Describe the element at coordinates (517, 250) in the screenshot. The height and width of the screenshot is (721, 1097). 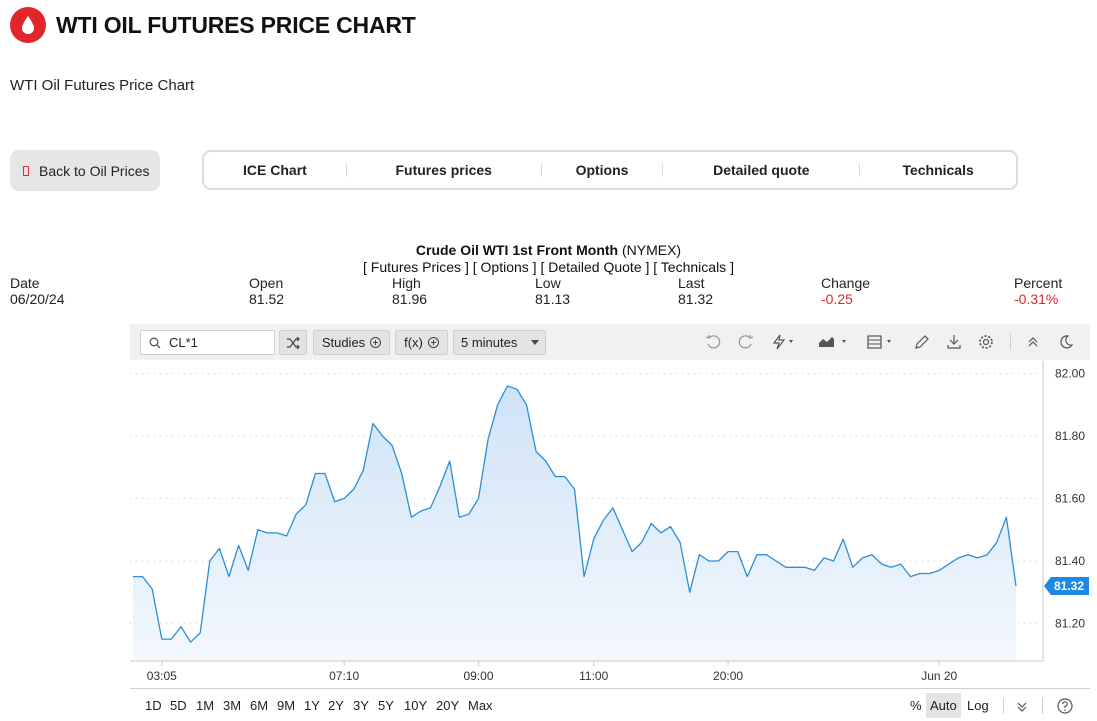
I see `instrument-name: Crude Oil WTI 1st Front Month` at that location.